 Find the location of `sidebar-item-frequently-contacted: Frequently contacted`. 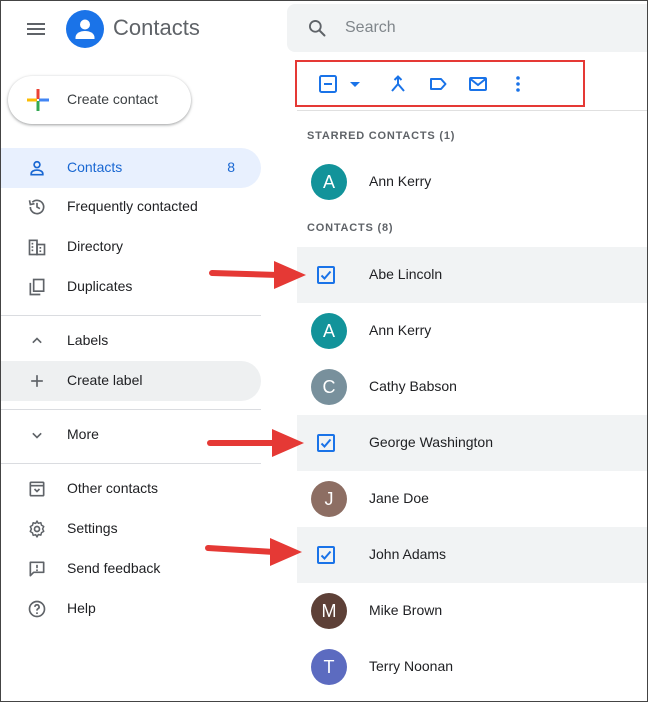

sidebar-item-frequently-contacted: Frequently contacted is located at coordinates (130, 207).